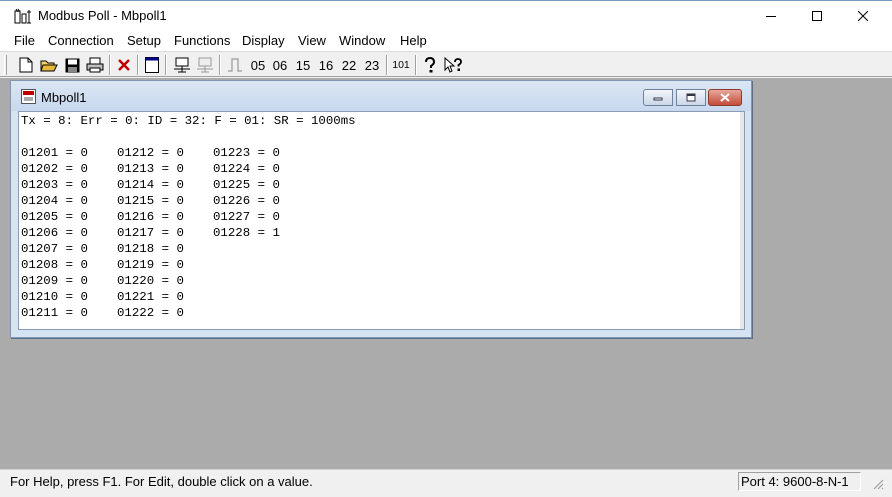 The image size is (892, 497). I want to click on context-help-icon, so click(453, 65).